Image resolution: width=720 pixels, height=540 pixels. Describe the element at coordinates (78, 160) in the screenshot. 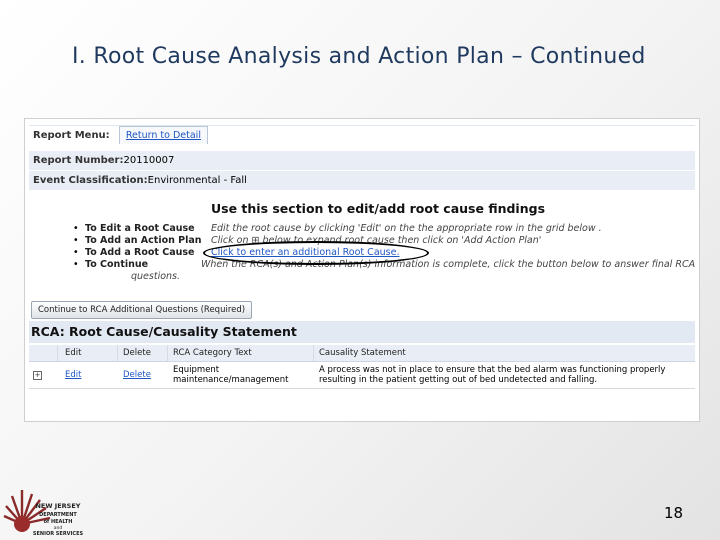

I see `report-number-label: Report Number:` at that location.